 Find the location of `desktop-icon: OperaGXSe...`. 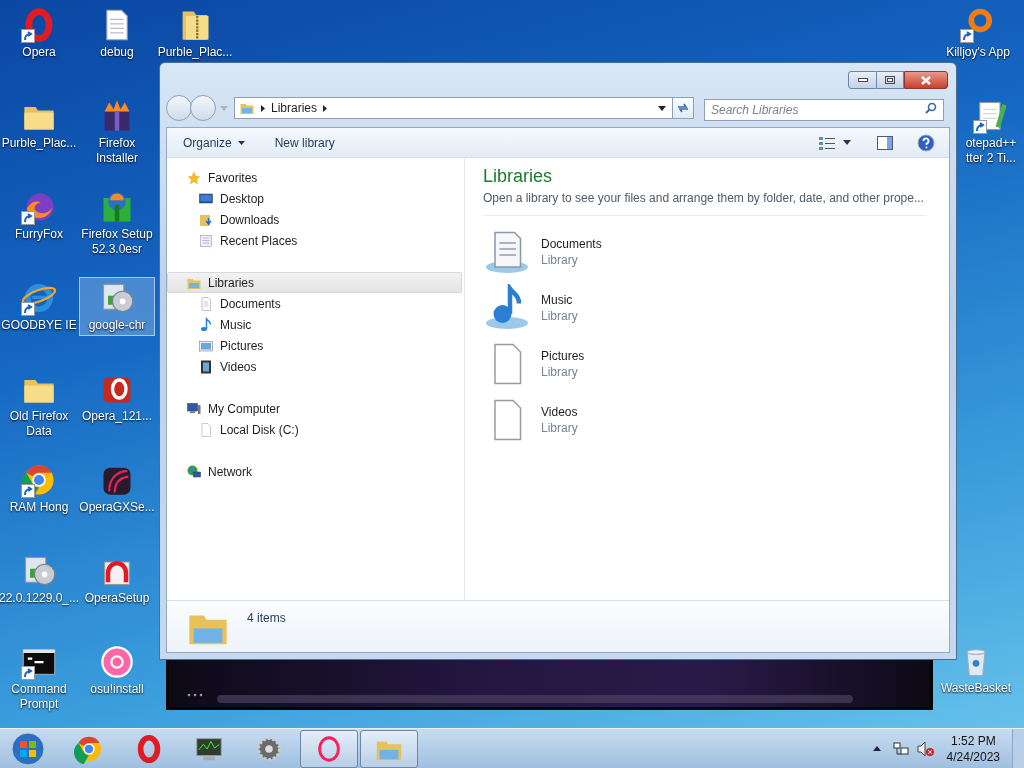

desktop-icon: OperaGXSe... is located at coordinates (117, 488).